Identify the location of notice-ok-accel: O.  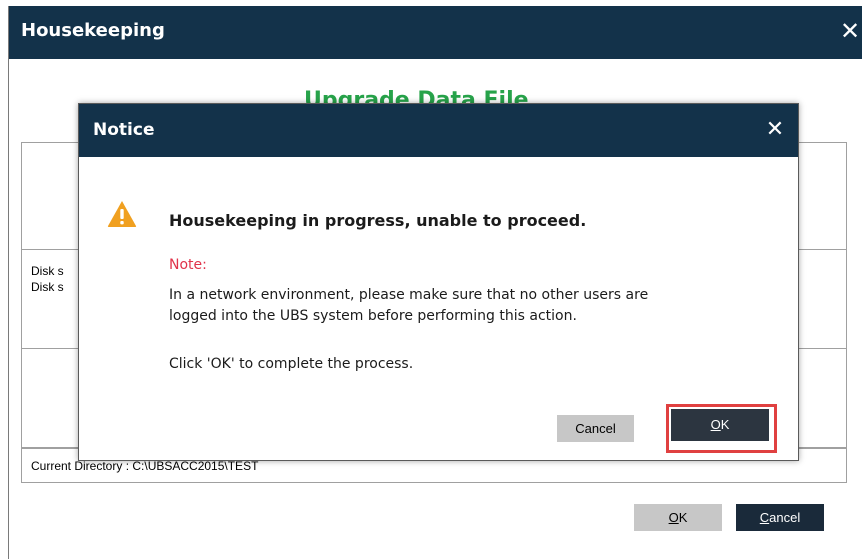
(715, 424).